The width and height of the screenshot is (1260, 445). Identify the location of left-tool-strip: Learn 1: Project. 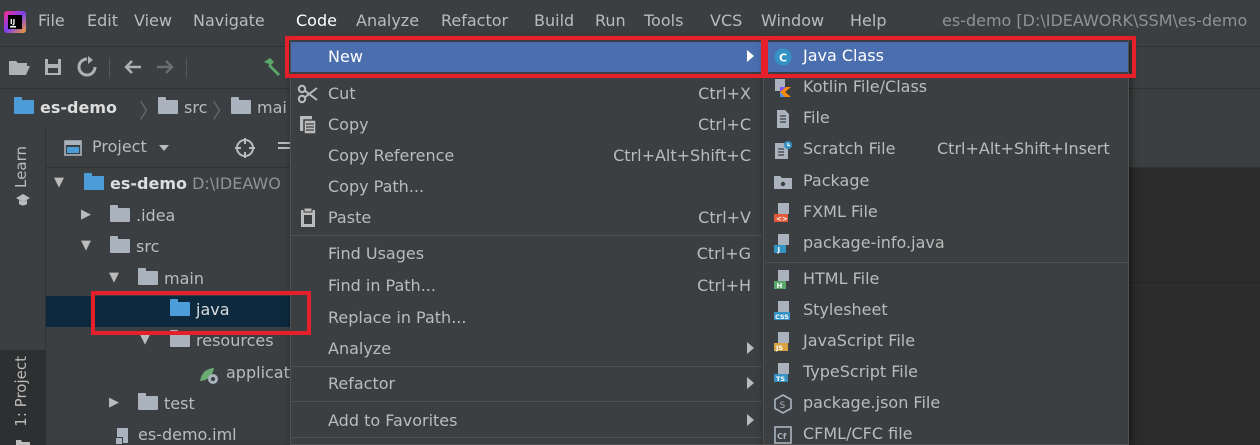
(23, 286).